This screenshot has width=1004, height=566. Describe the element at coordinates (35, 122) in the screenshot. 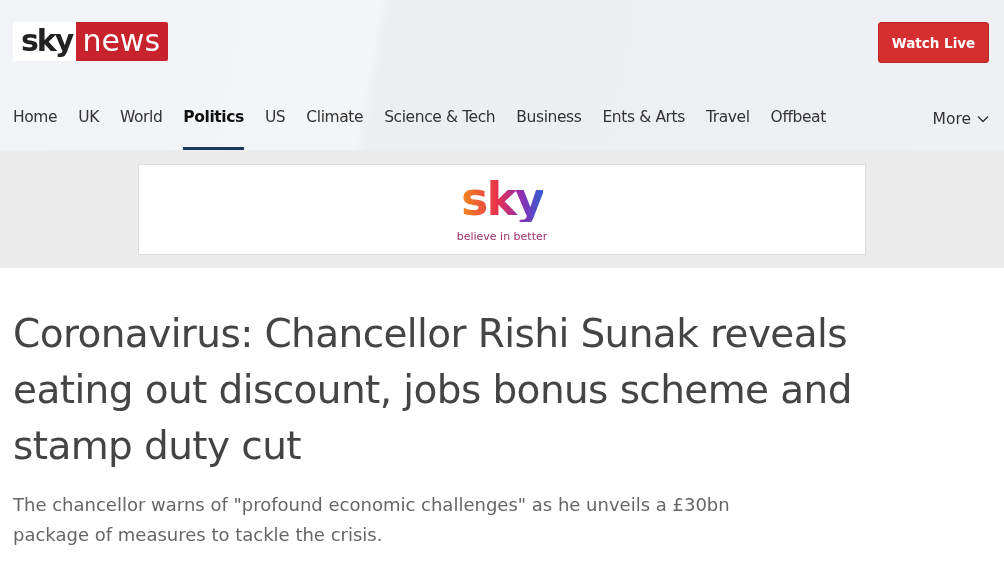

I see `nav-link: Home` at that location.